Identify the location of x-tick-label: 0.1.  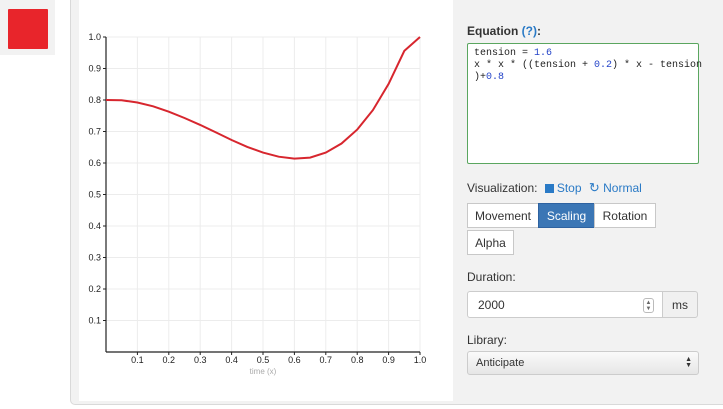
(137, 360).